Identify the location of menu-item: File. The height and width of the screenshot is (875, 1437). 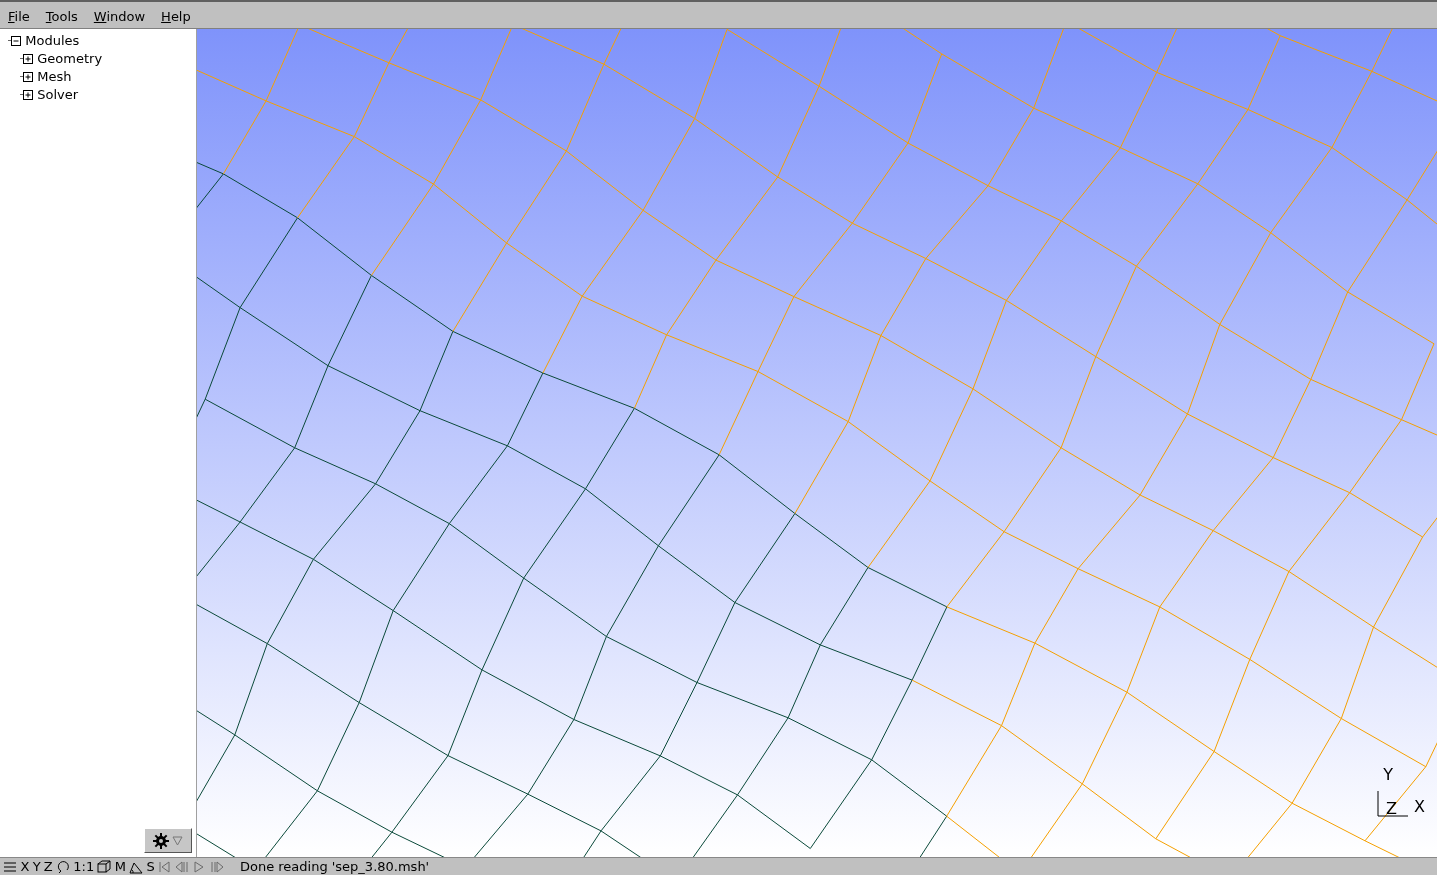
(19, 15).